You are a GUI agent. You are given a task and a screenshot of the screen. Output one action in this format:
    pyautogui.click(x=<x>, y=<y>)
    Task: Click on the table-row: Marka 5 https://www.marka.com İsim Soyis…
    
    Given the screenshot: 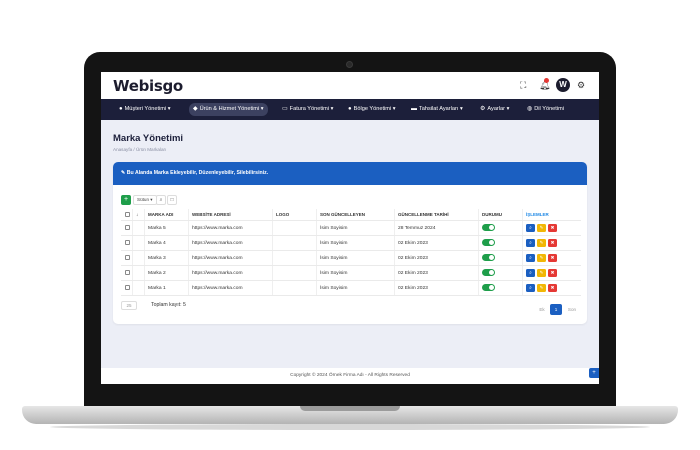 What is the action you would take?
    pyautogui.click(x=351, y=228)
    